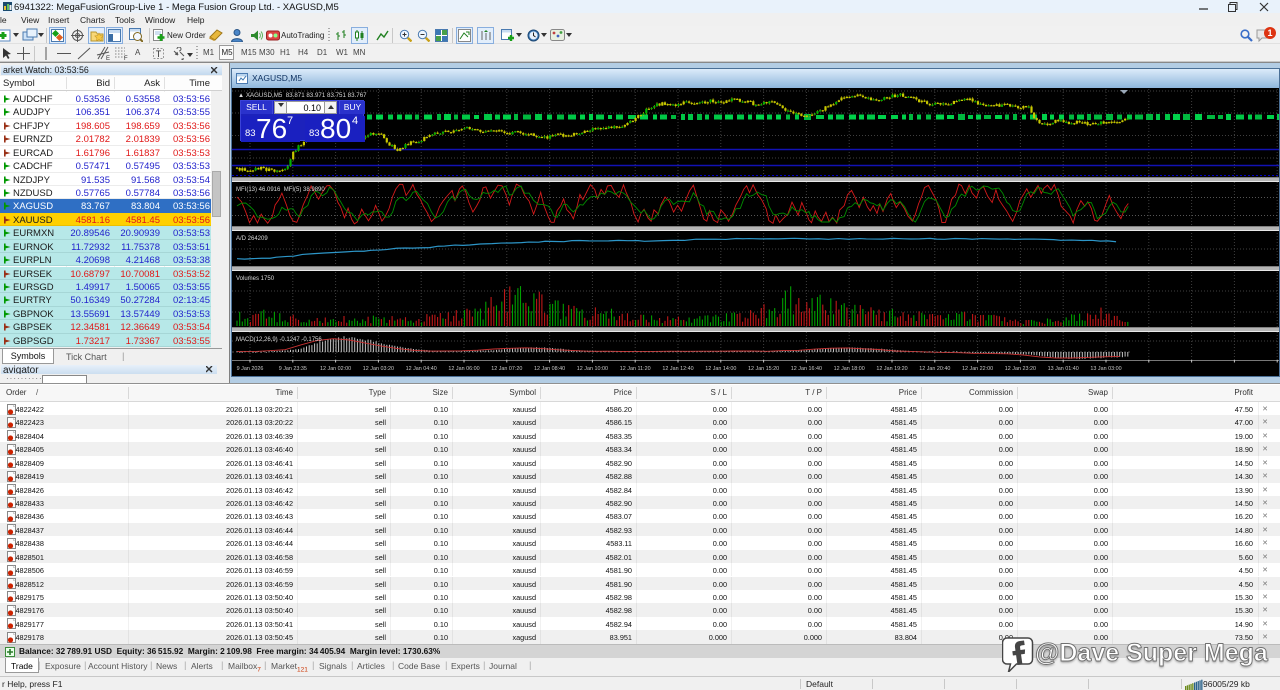 Image resolution: width=1280 pixels, height=690 pixels. Describe the element at coordinates (1105, 369) in the screenshot. I see `svg-text: 13 Jan 03:00` at that location.